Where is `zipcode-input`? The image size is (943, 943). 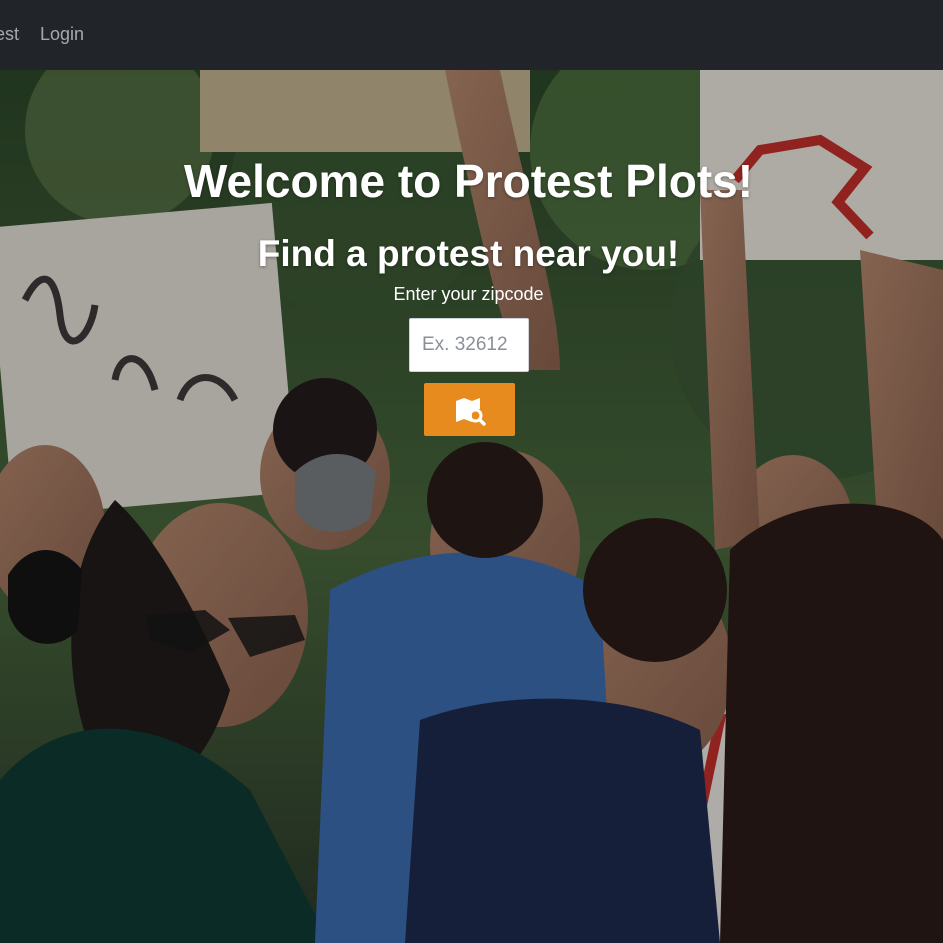
zipcode-input is located at coordinates (469, 345).